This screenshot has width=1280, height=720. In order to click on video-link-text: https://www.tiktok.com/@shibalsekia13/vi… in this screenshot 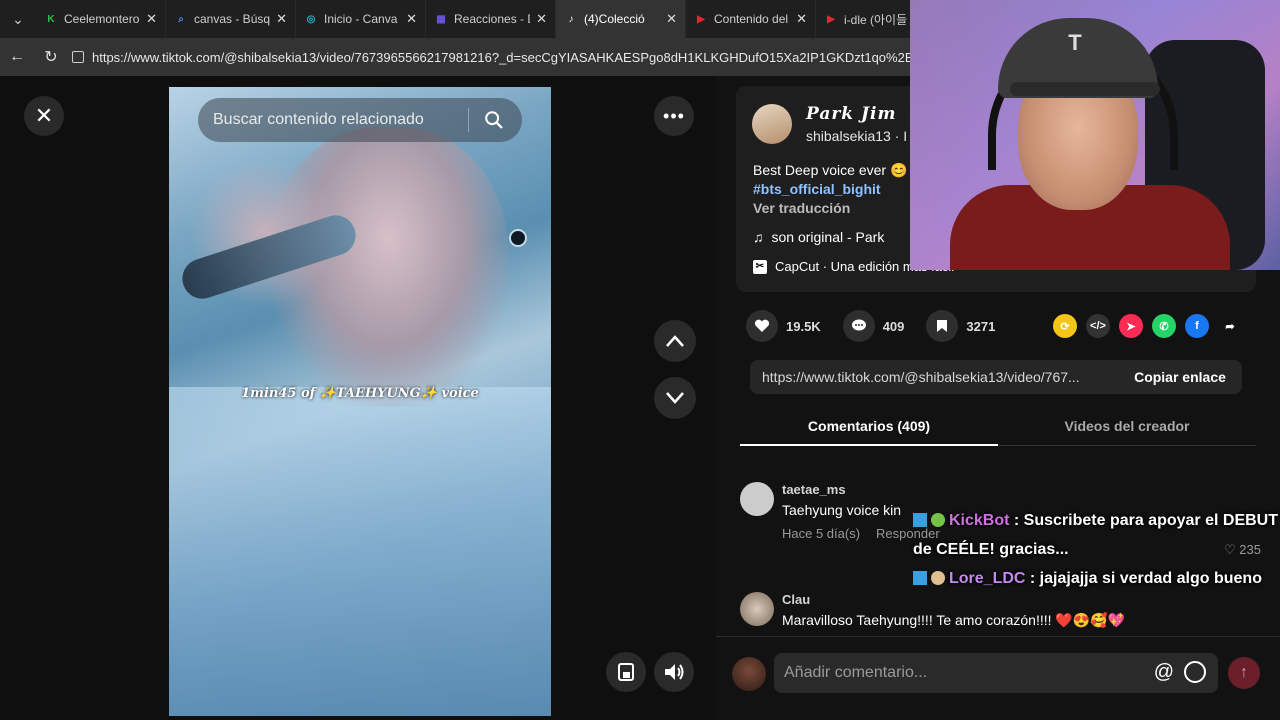, I will do `click(934, 377)`.